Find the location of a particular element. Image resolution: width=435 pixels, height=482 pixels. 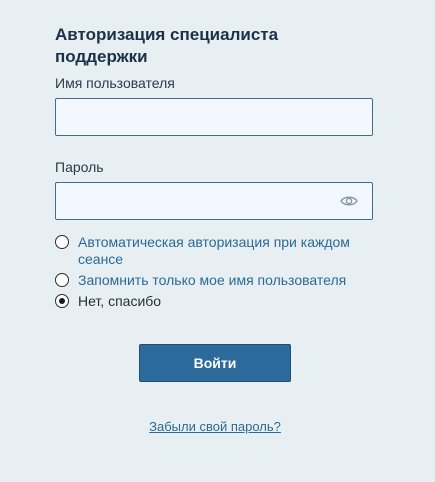

radio-option-no-thanks: Нет, спасибо is located at coordinates (215, 301).